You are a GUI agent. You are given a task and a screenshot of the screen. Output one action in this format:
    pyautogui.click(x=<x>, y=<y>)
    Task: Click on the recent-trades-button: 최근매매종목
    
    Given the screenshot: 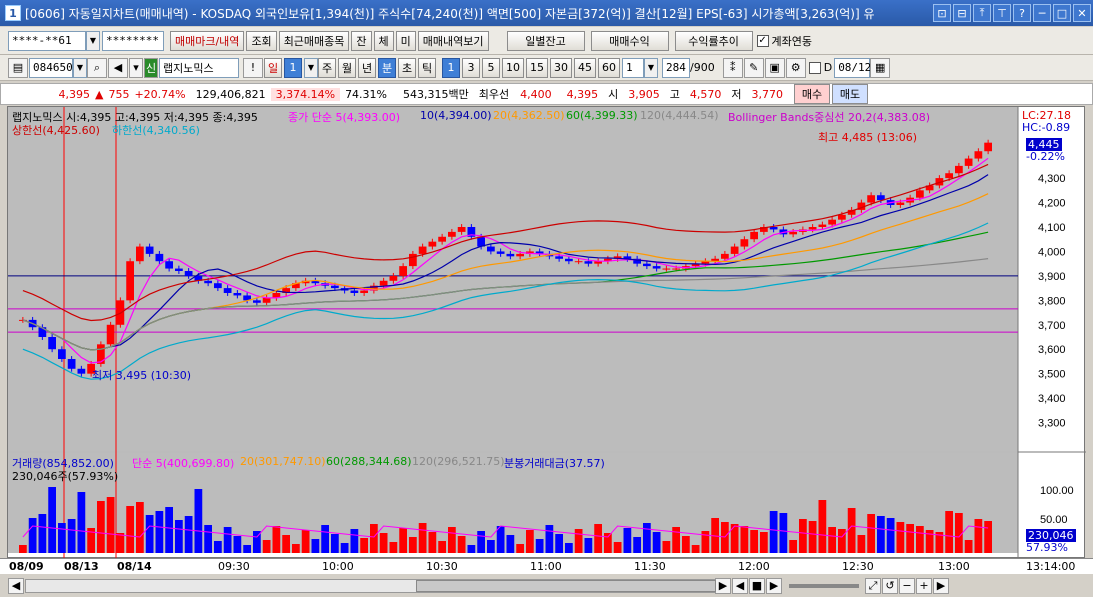 What is the action you would take?
    pyautogui.click(x=314, y=40)
    